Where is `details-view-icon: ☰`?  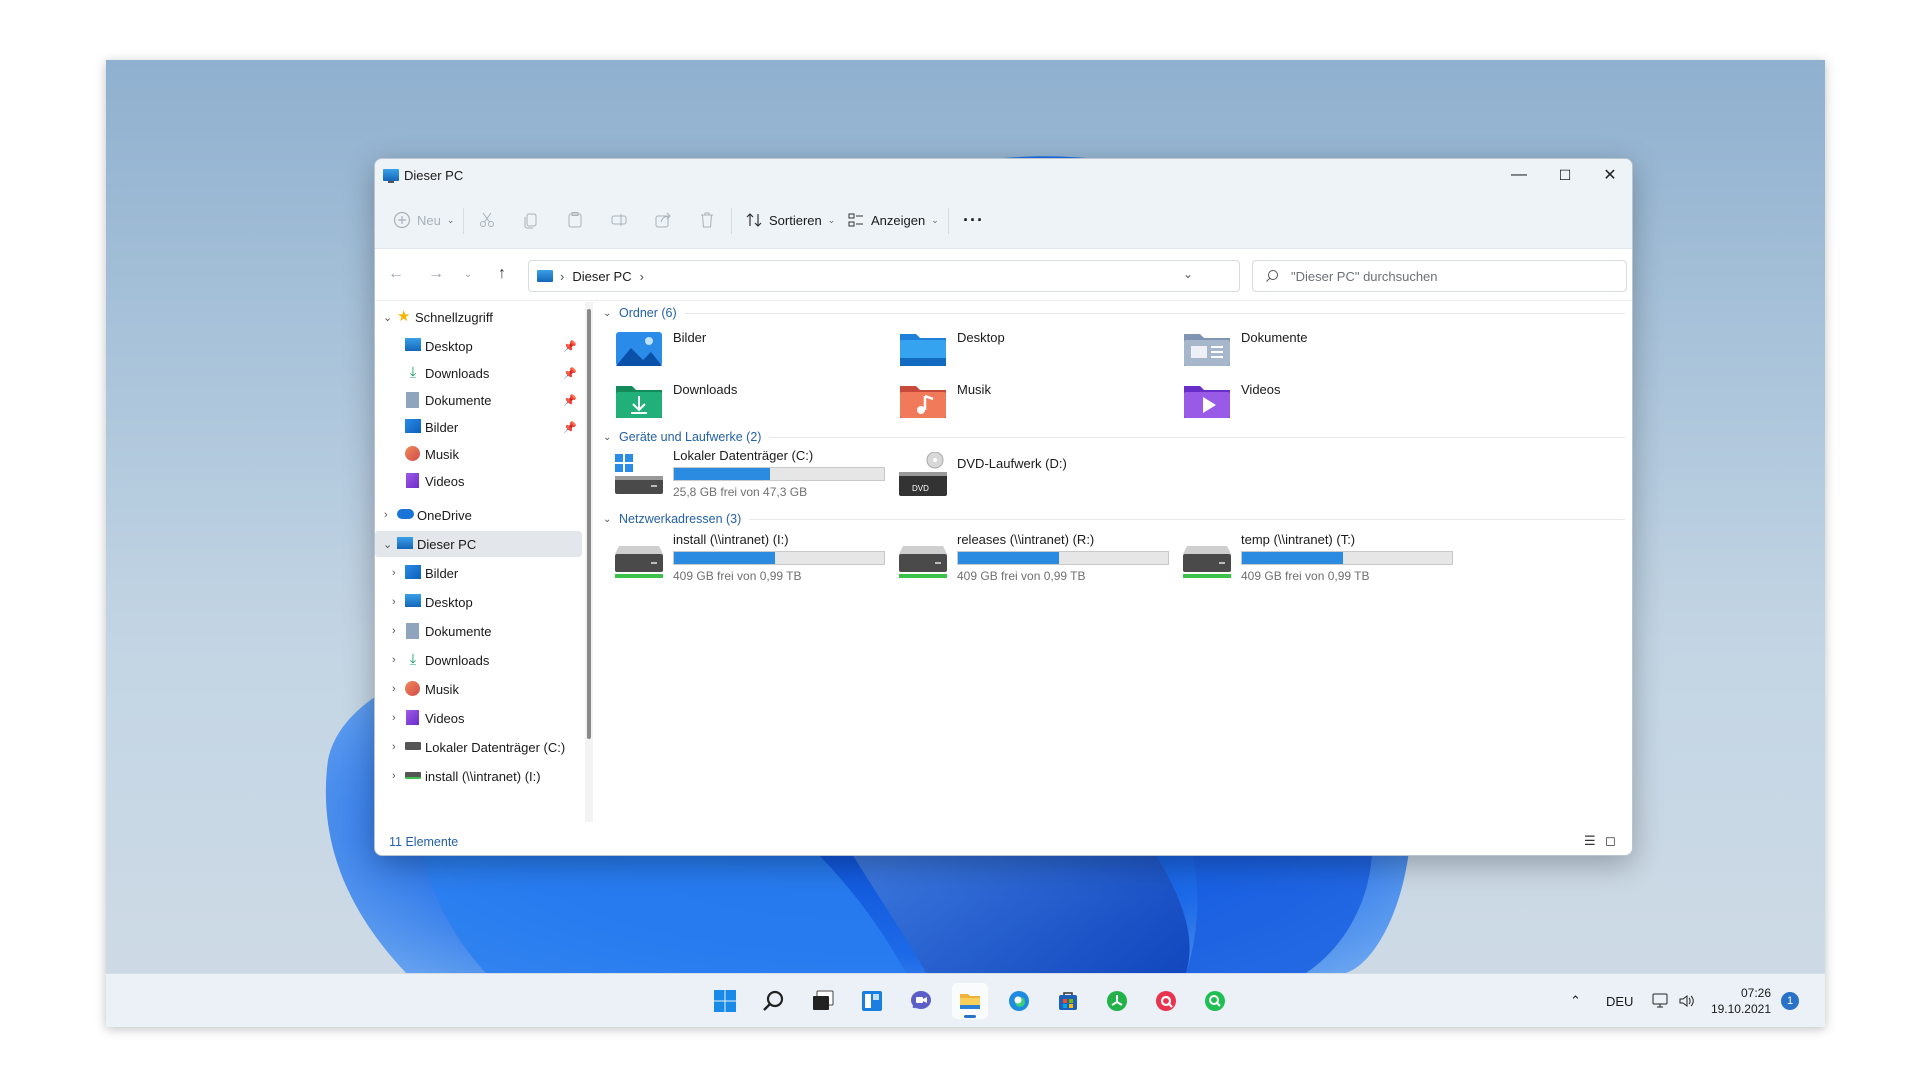 details-view-icon: ☰ is located at coordinates (1592, 841).